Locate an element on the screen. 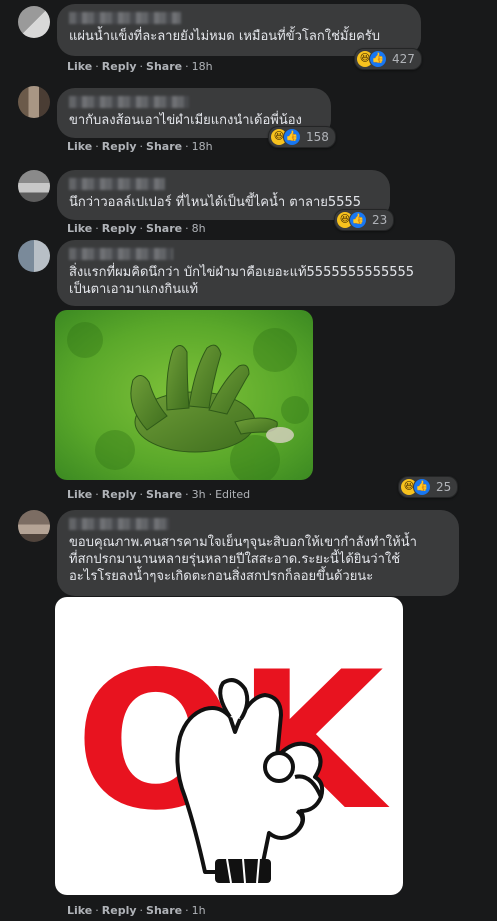 This screenshot has width=497, height=921. photo-illustration is located at coordinates (184, 395).